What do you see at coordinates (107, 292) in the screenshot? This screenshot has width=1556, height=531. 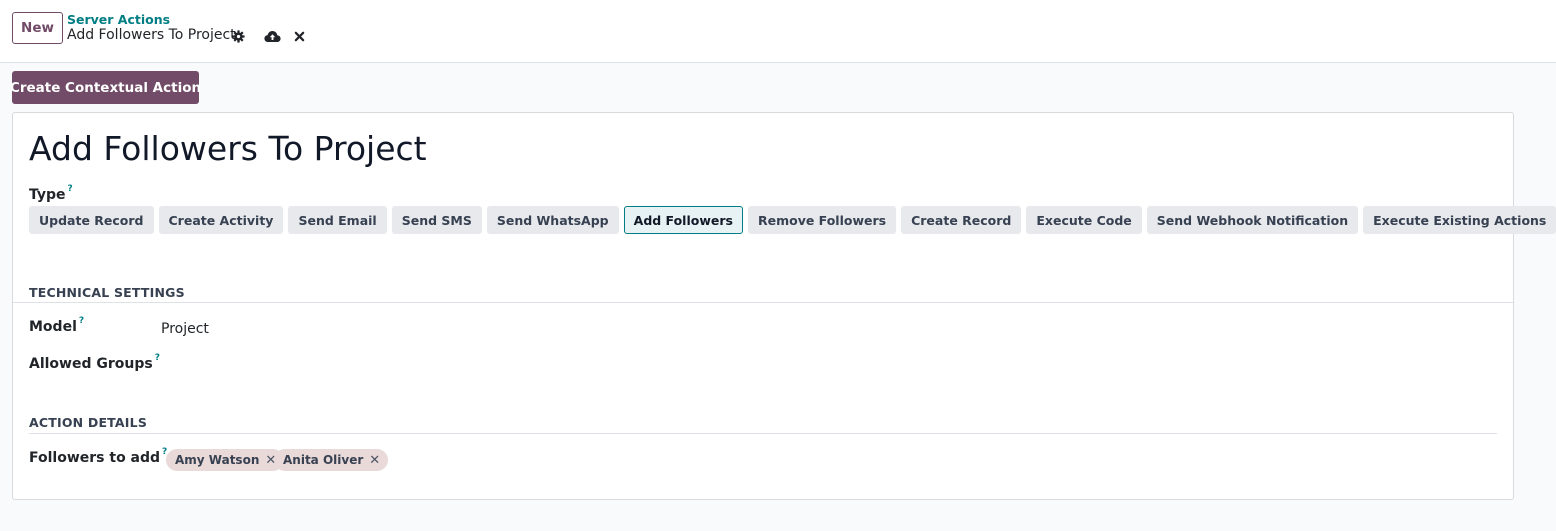 I see `technical-settings-heading: TECHNICAL SETTINGS` at bounding box center [107, 292].